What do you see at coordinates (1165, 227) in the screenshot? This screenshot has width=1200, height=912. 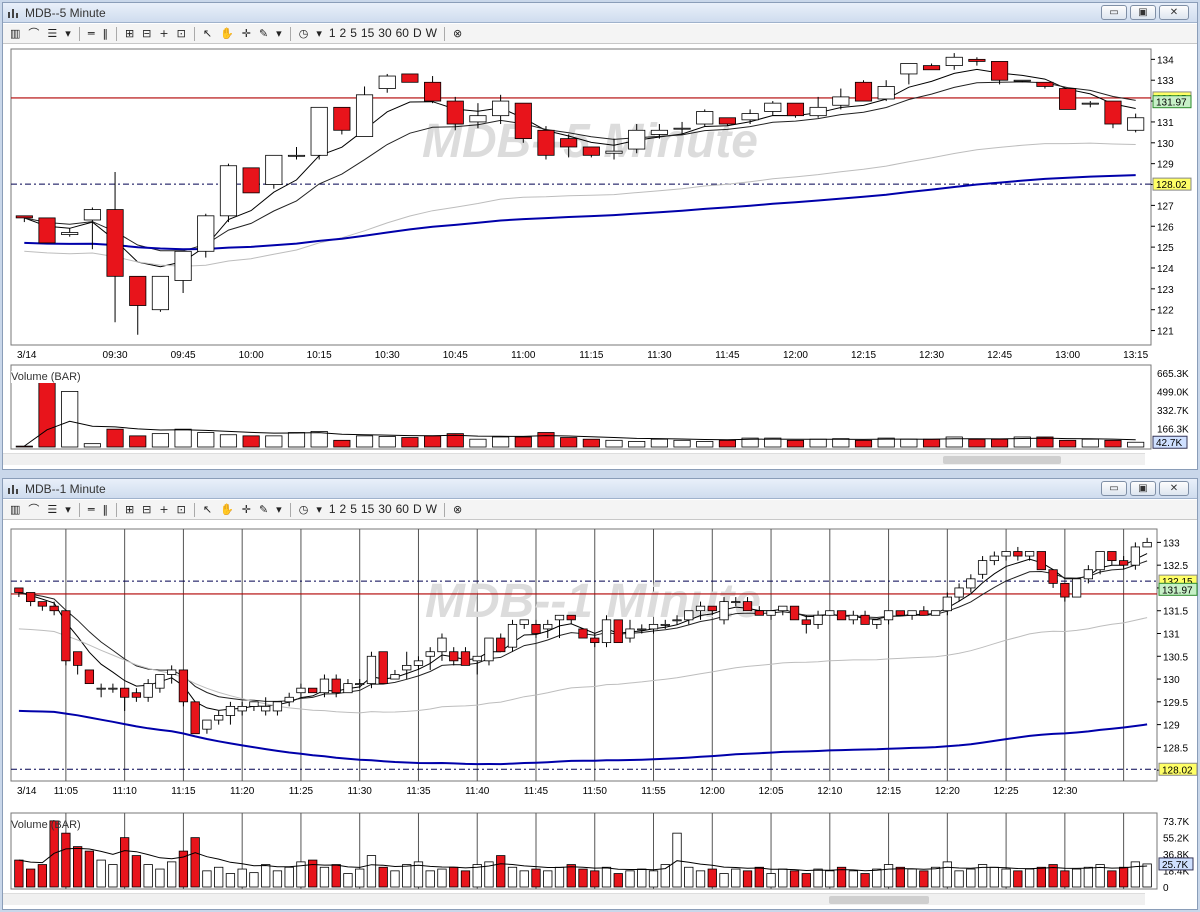 I see `price-tick-label: 126` at bounding box center [1165, 227].